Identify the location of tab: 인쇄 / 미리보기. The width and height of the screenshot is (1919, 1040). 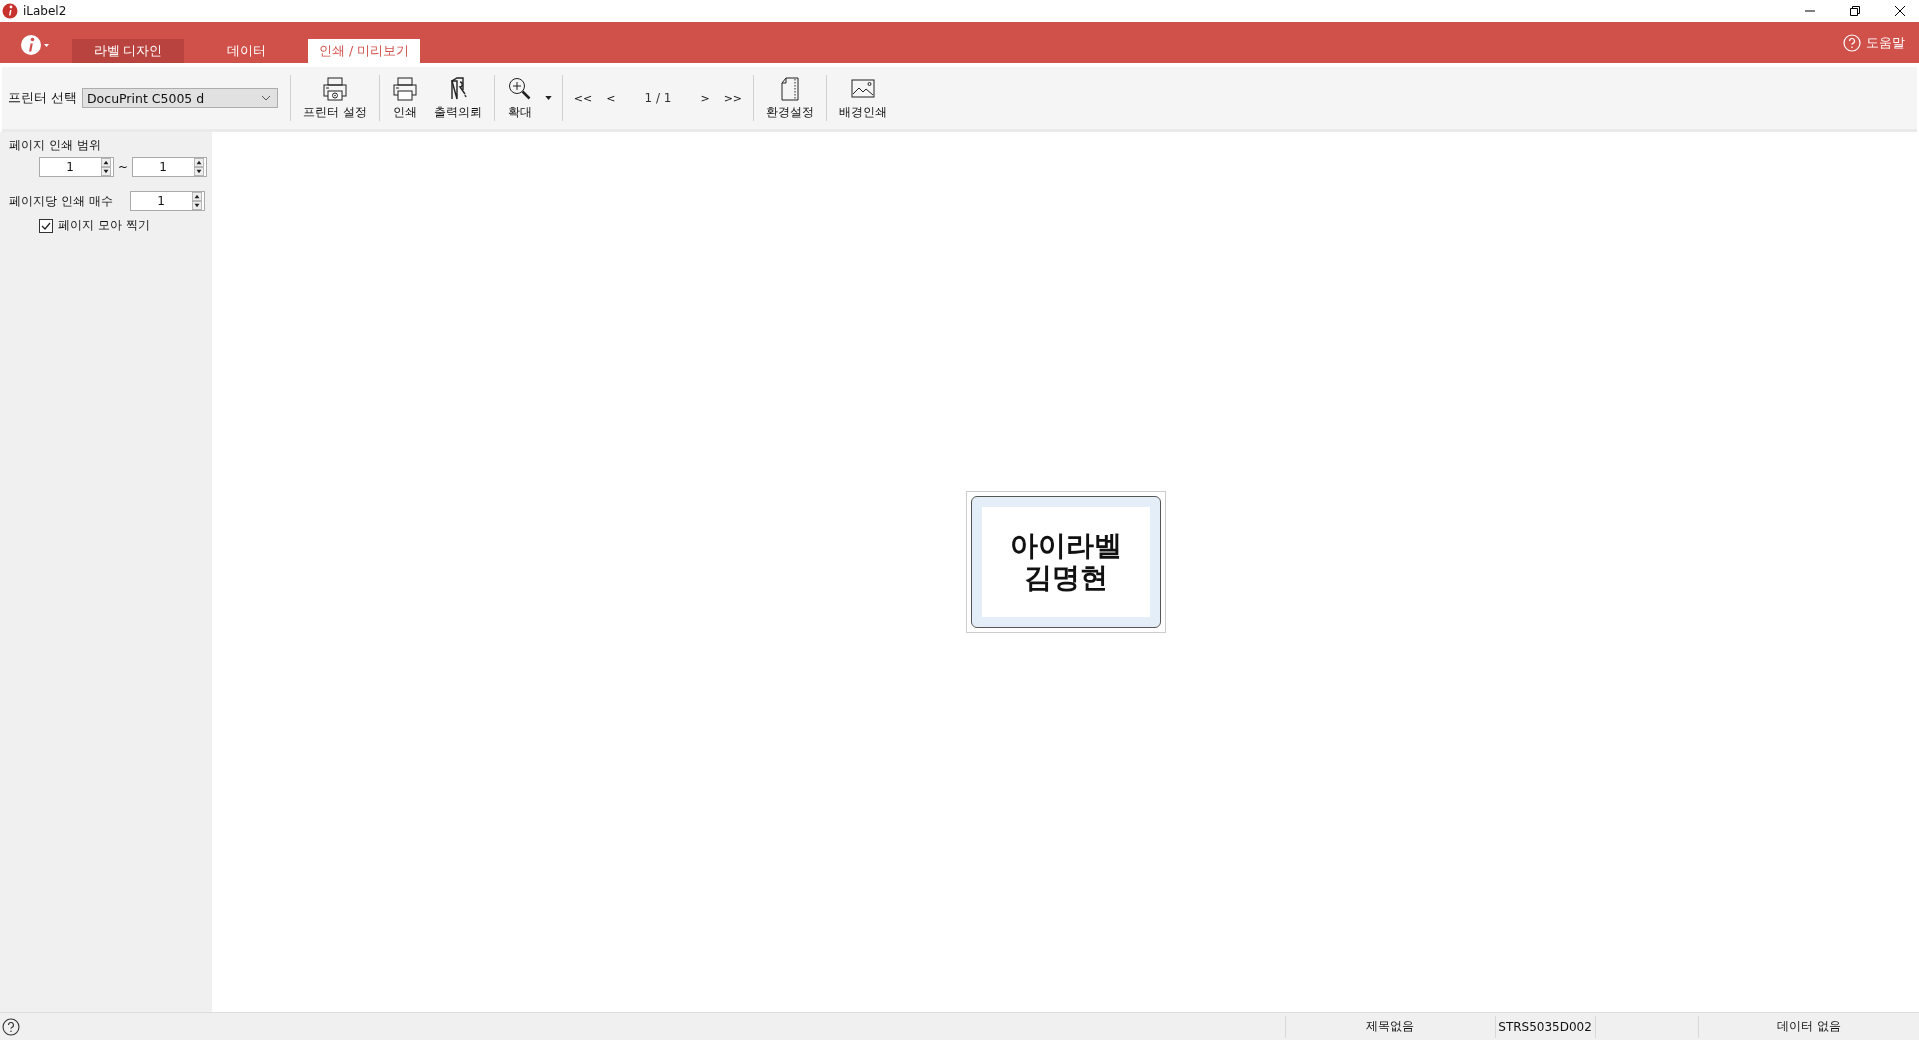
(364, 51).